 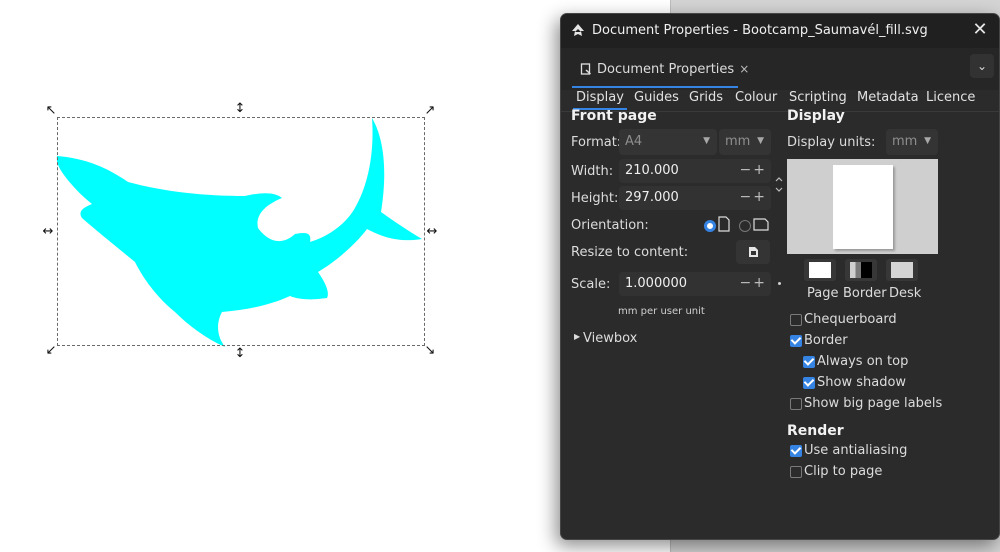 I want to click on document-icon, so click(x=585, y=69).